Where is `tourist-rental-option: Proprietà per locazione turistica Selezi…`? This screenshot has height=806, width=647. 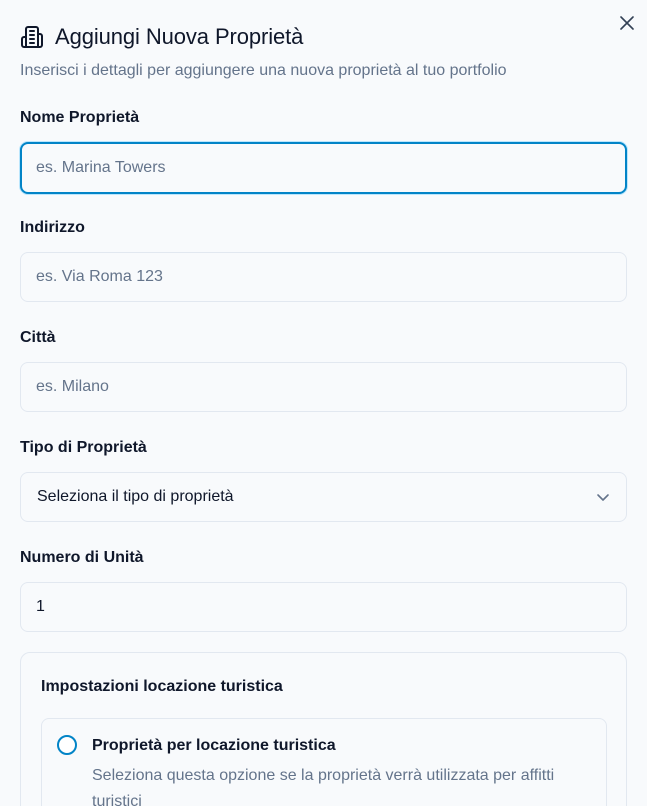 tourist-rental-option: Proprietà per locazione turistica Selezi… is located at coordinates (324, 762).